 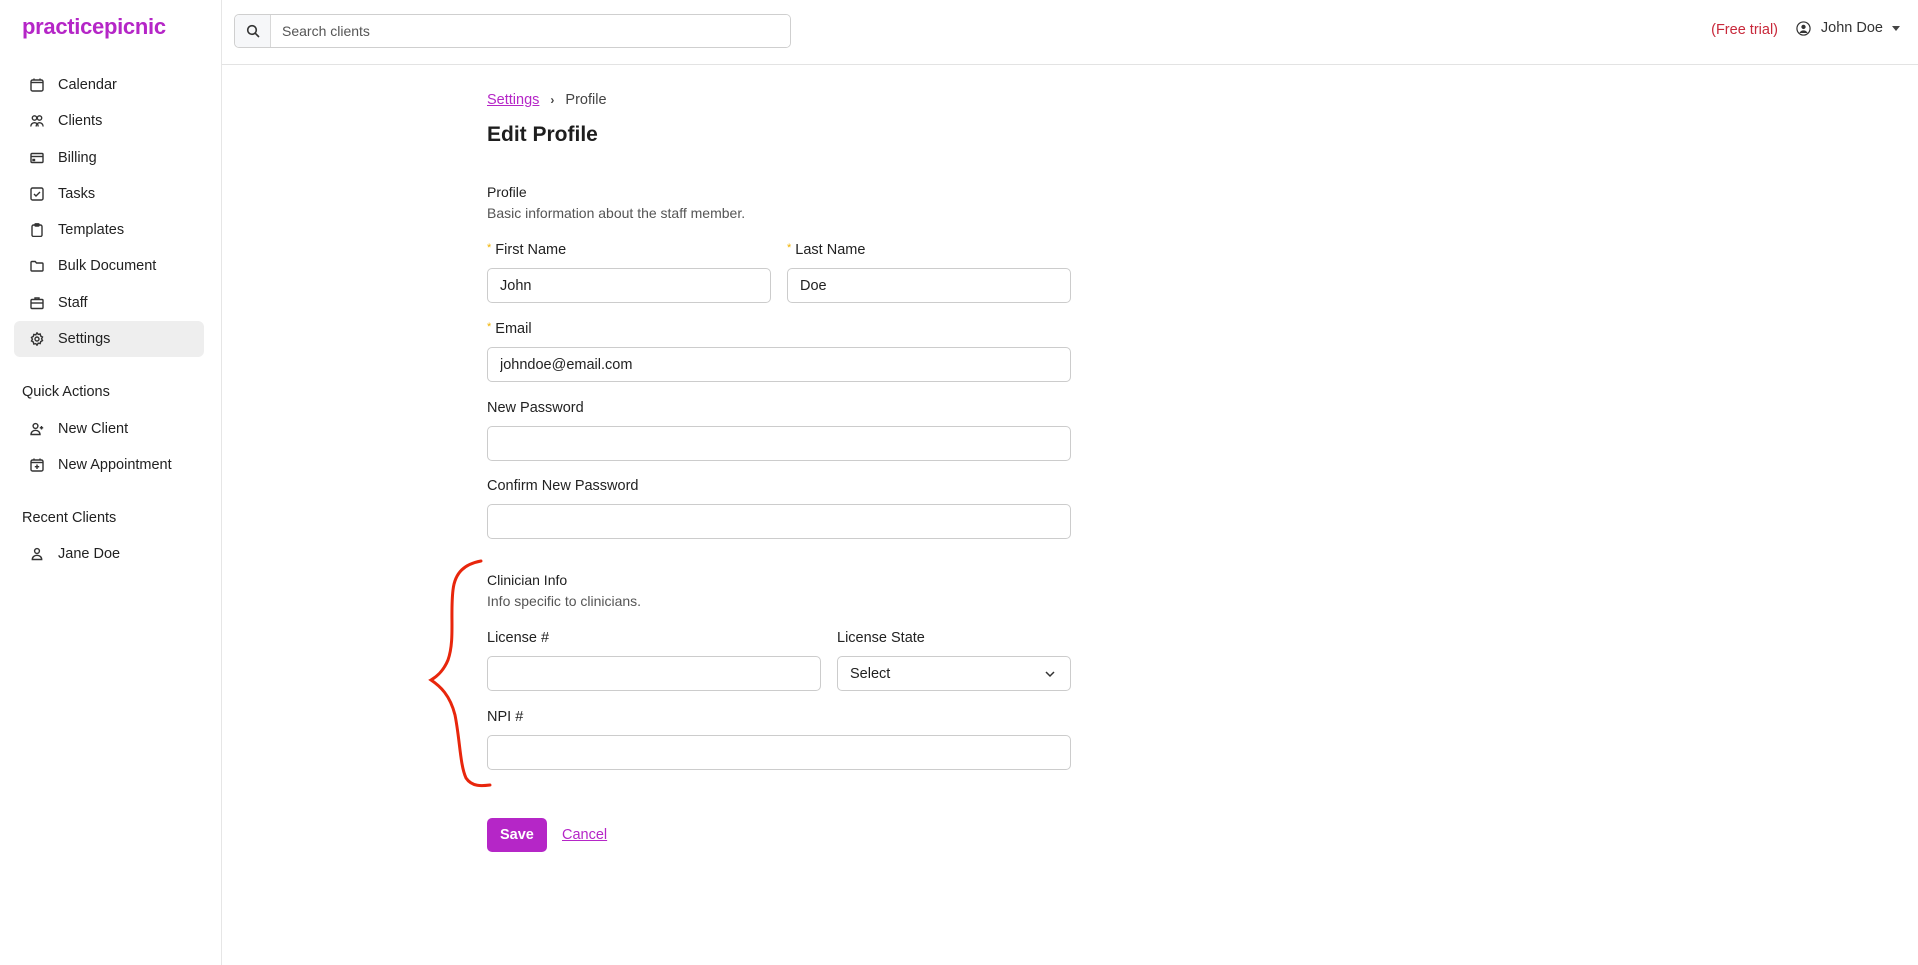 I want to click on sidebar-item-bulk-document: Bulk Document, so click(x=109, y=266).